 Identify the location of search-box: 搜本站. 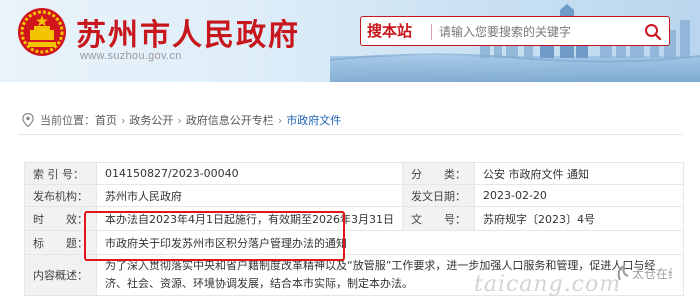
(515, 31).